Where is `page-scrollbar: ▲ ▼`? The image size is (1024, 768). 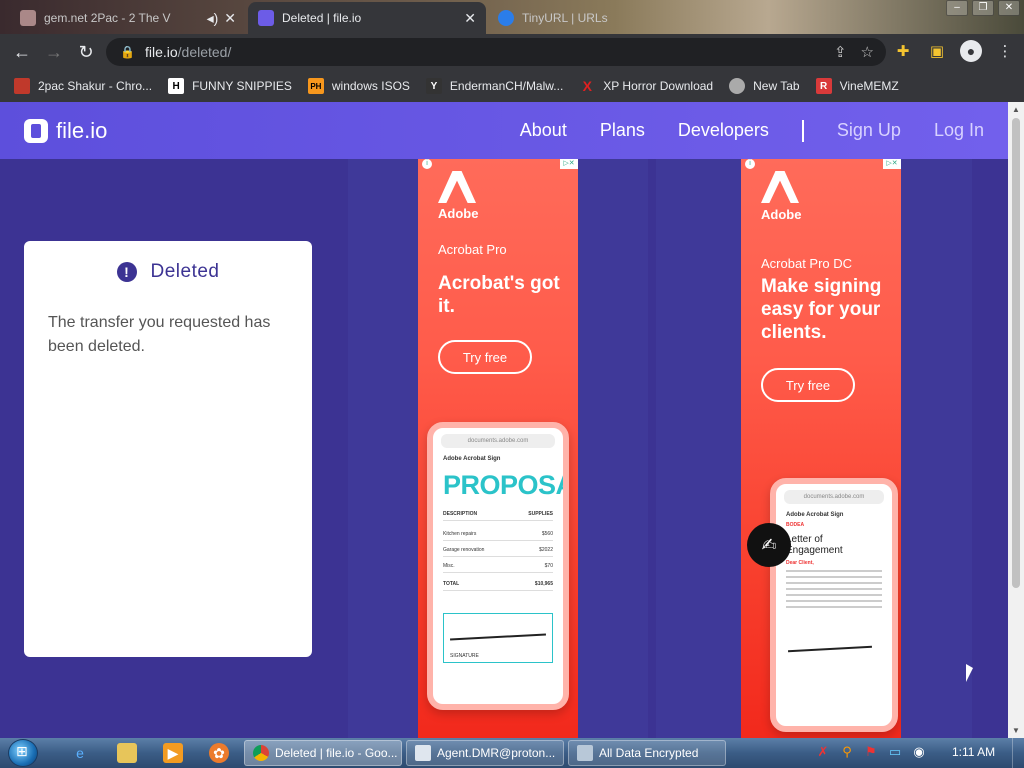
page-scrollbar: ▲ ▼ is located at coordinates (1016, 420).